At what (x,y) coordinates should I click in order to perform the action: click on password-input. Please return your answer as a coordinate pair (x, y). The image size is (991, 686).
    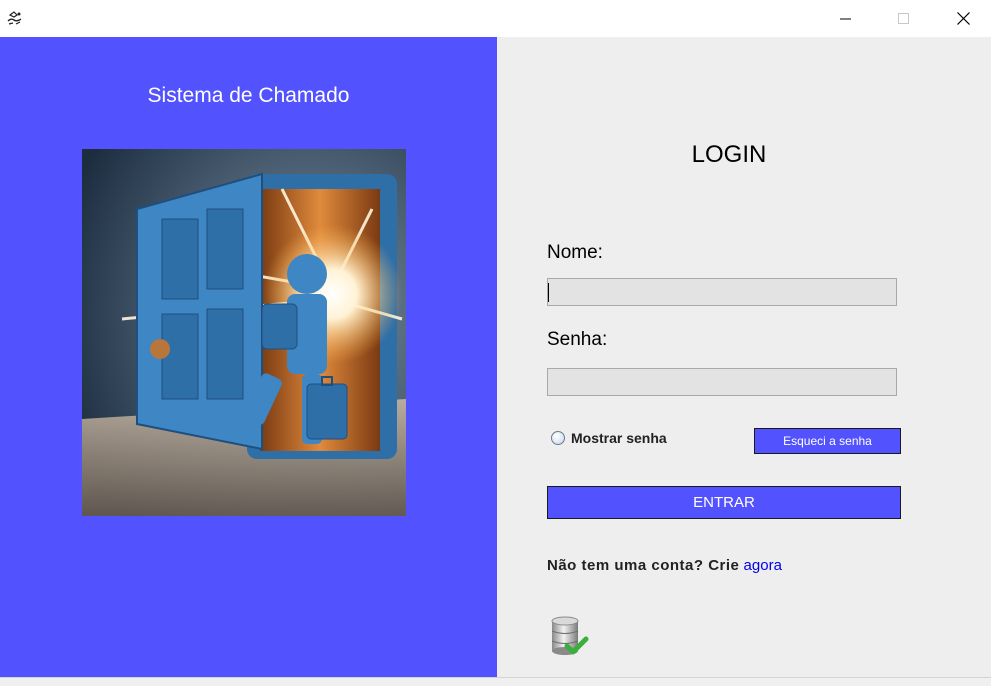
    Looking at the image, I should click on (722, 382).